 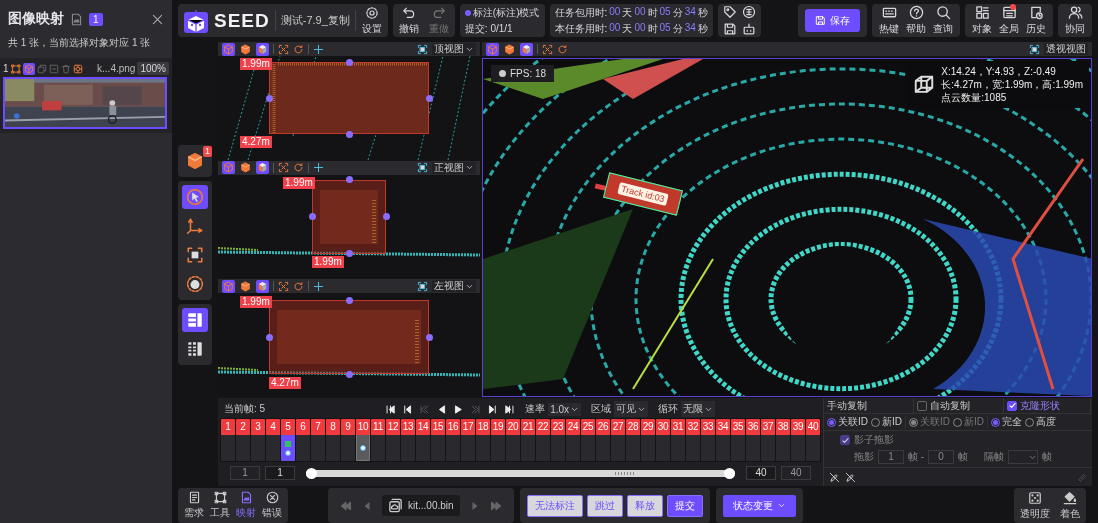 I want to click on frame-button: 16, so click(x=453, y=440).